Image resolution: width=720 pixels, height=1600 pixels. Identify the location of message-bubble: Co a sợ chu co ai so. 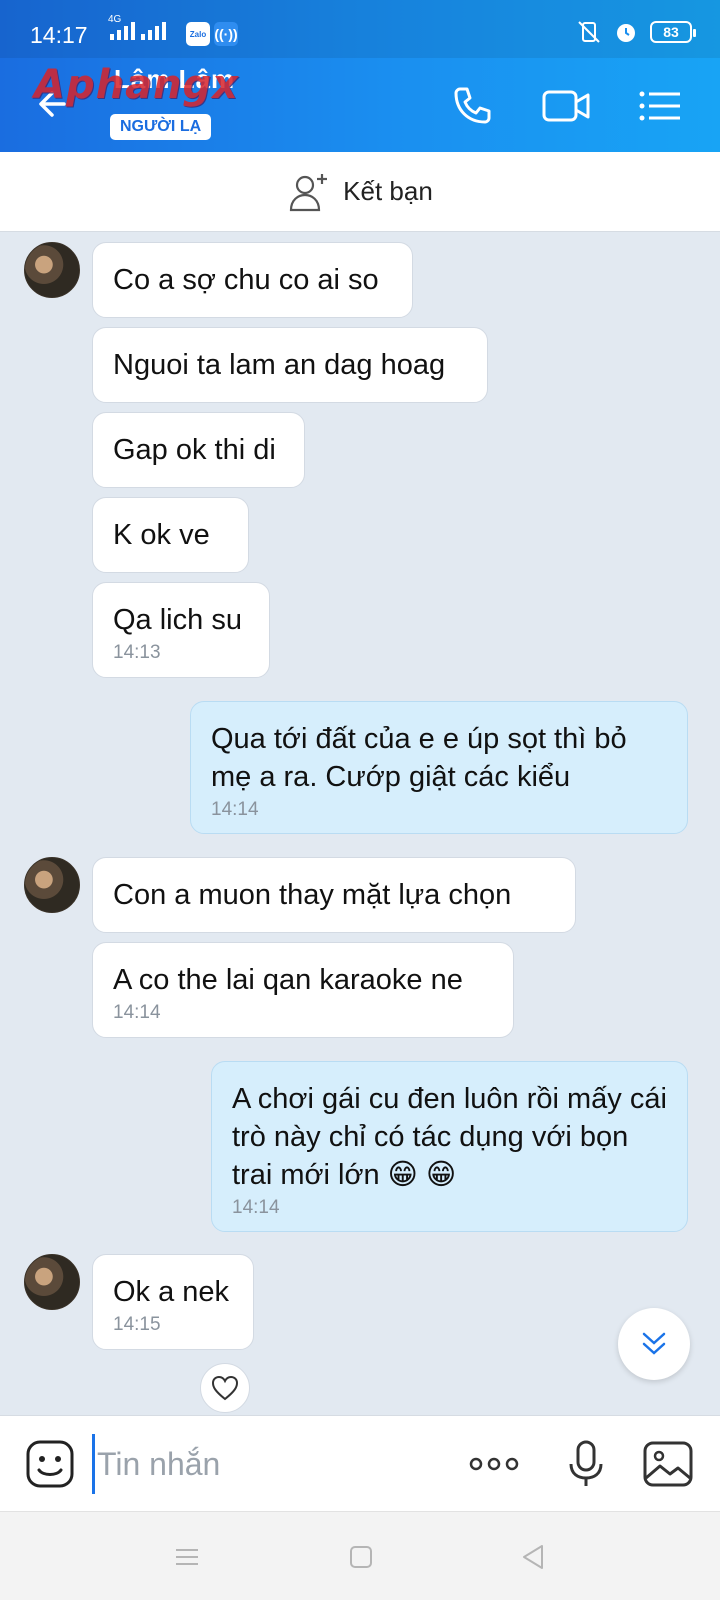
(252, 280).